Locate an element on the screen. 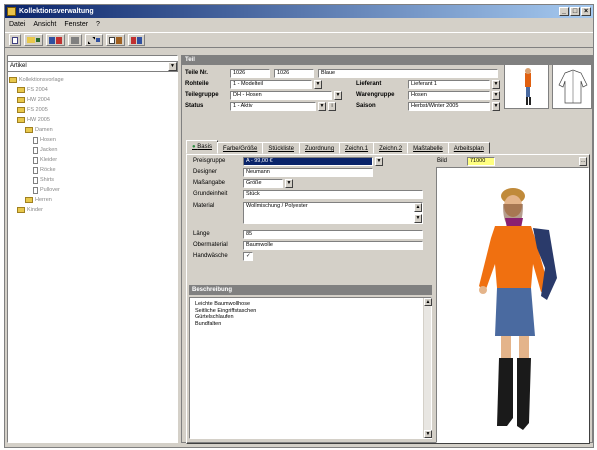  tree-item: Kollektionsvorlage is located at coordinates (91, 80).